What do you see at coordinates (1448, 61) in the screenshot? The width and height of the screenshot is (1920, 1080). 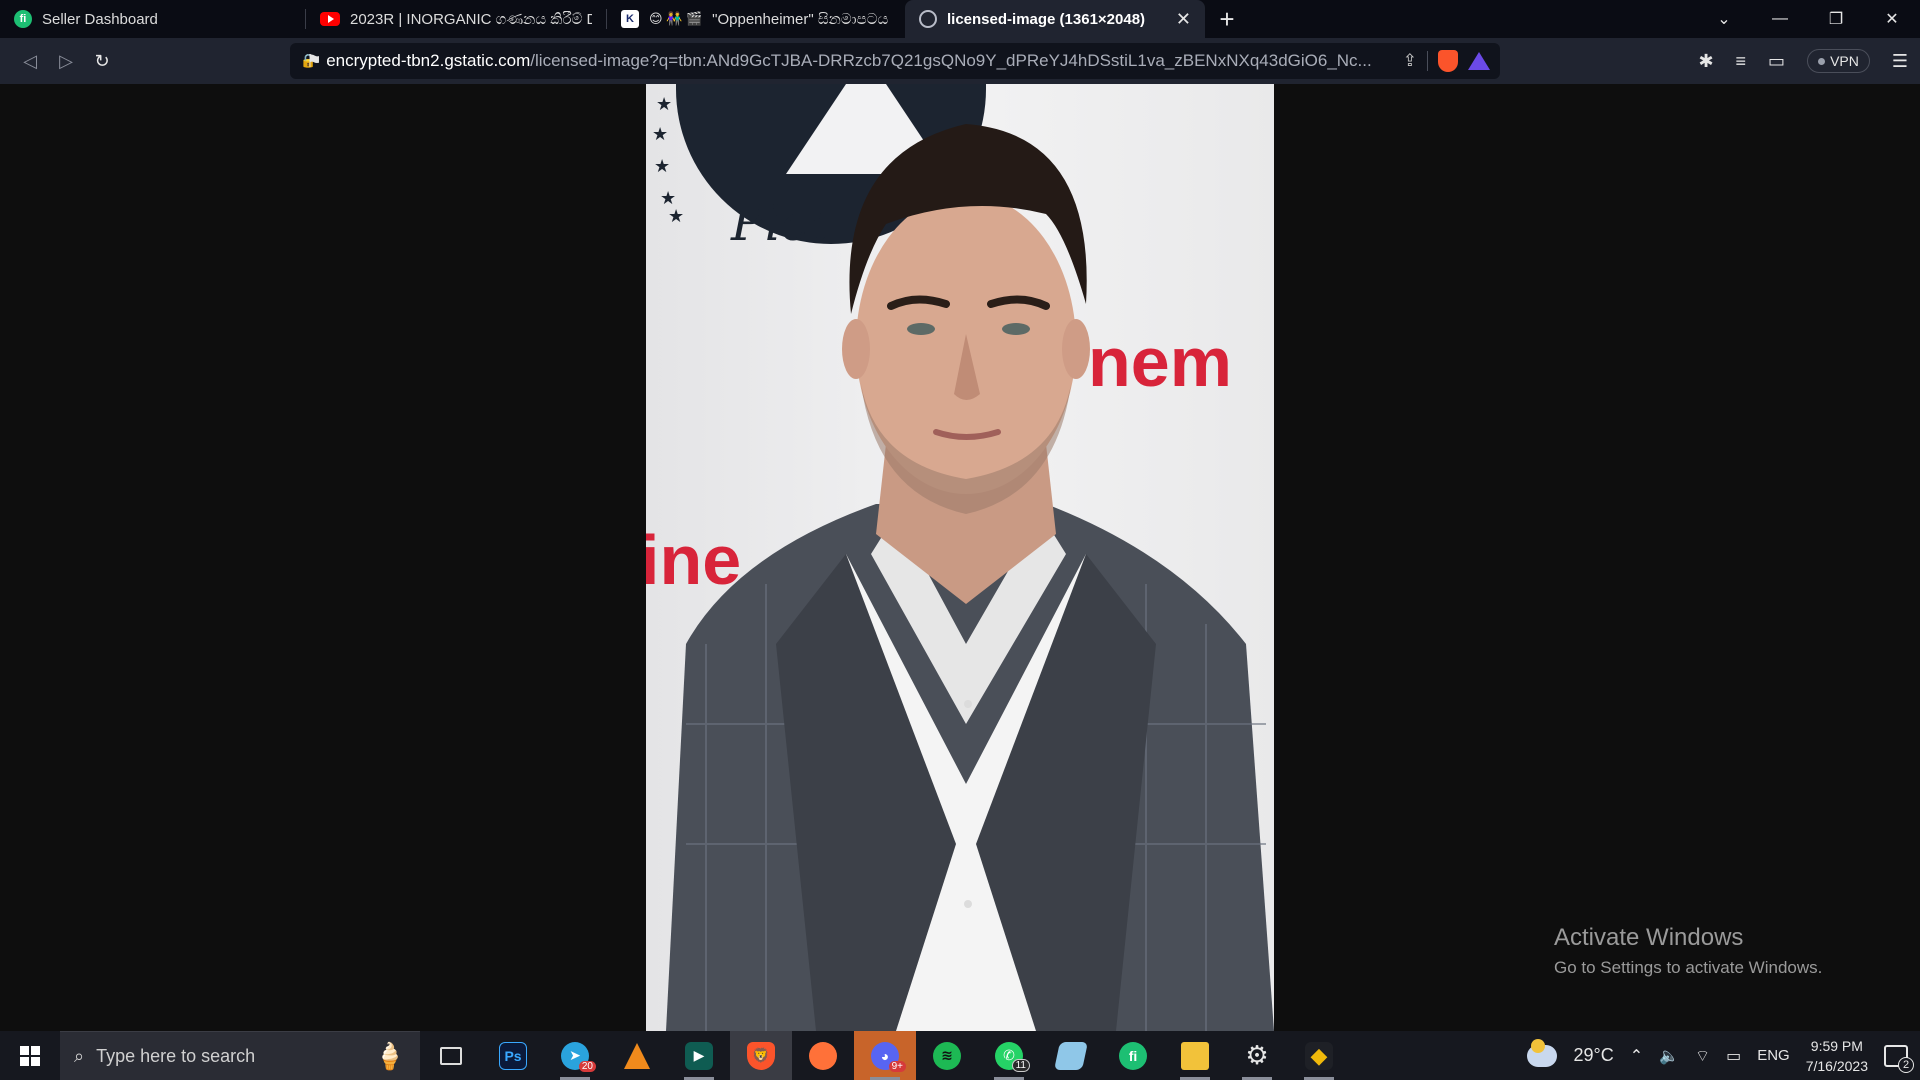 I see `brave-shields-icon` at bounding box center [1448, 61].